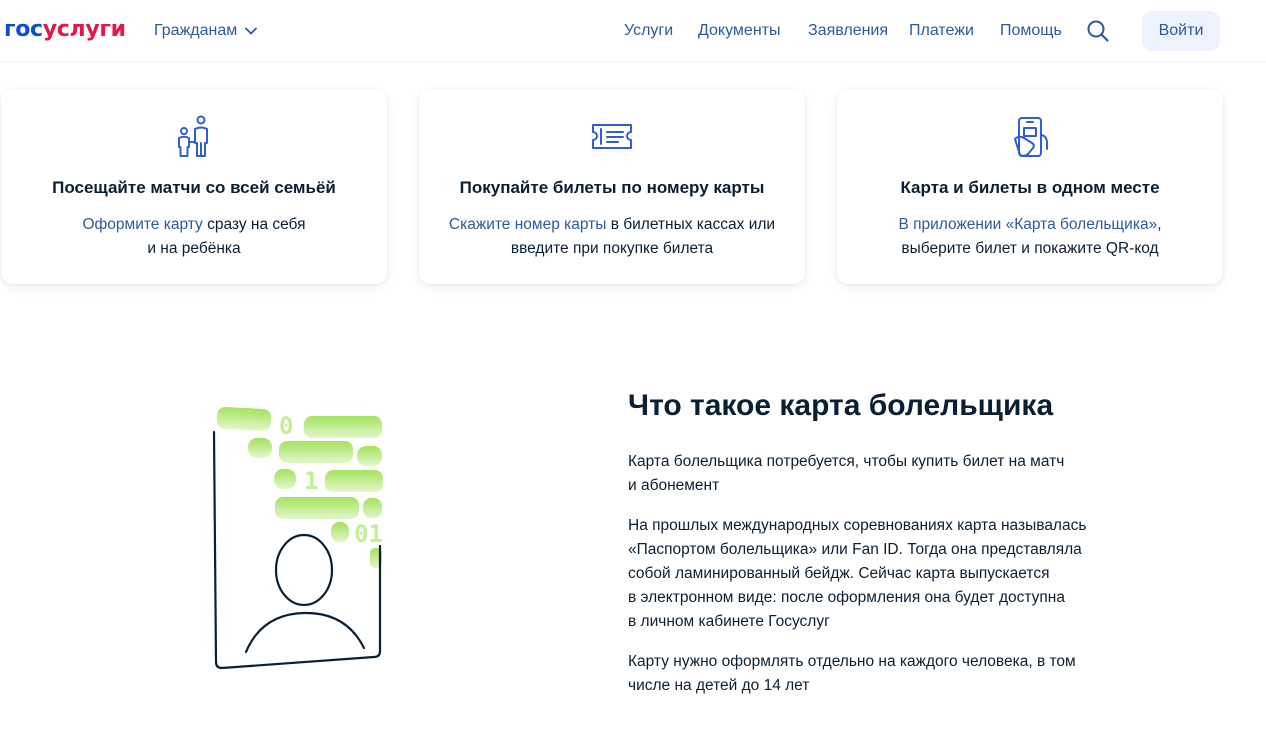 This screenshot has width=1266, height=730. I want to click on card-link-say-card-number: Скажите номер карты, so click(527, 224).